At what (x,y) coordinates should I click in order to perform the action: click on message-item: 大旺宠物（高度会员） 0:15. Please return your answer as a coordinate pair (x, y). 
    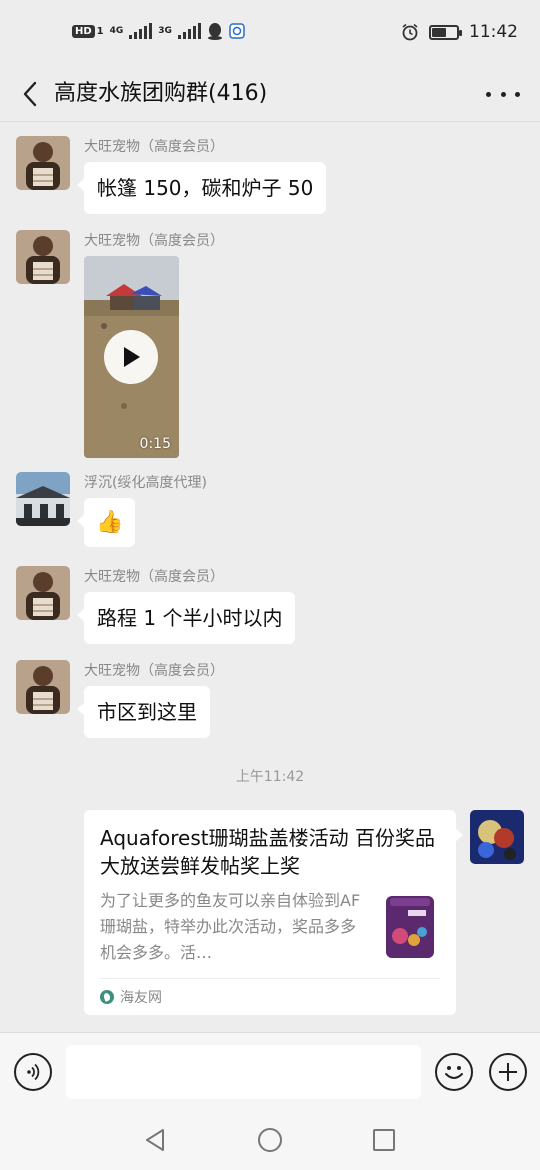
    Looking at the image, I should click on (120, 344).